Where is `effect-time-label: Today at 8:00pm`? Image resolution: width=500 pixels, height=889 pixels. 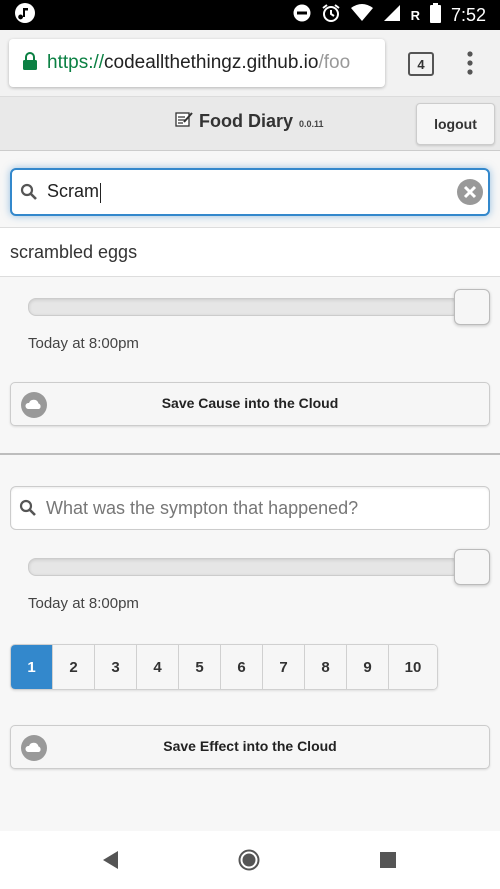 effect-time-label: Today at 8:00pm is located at coordinates (83, 603).